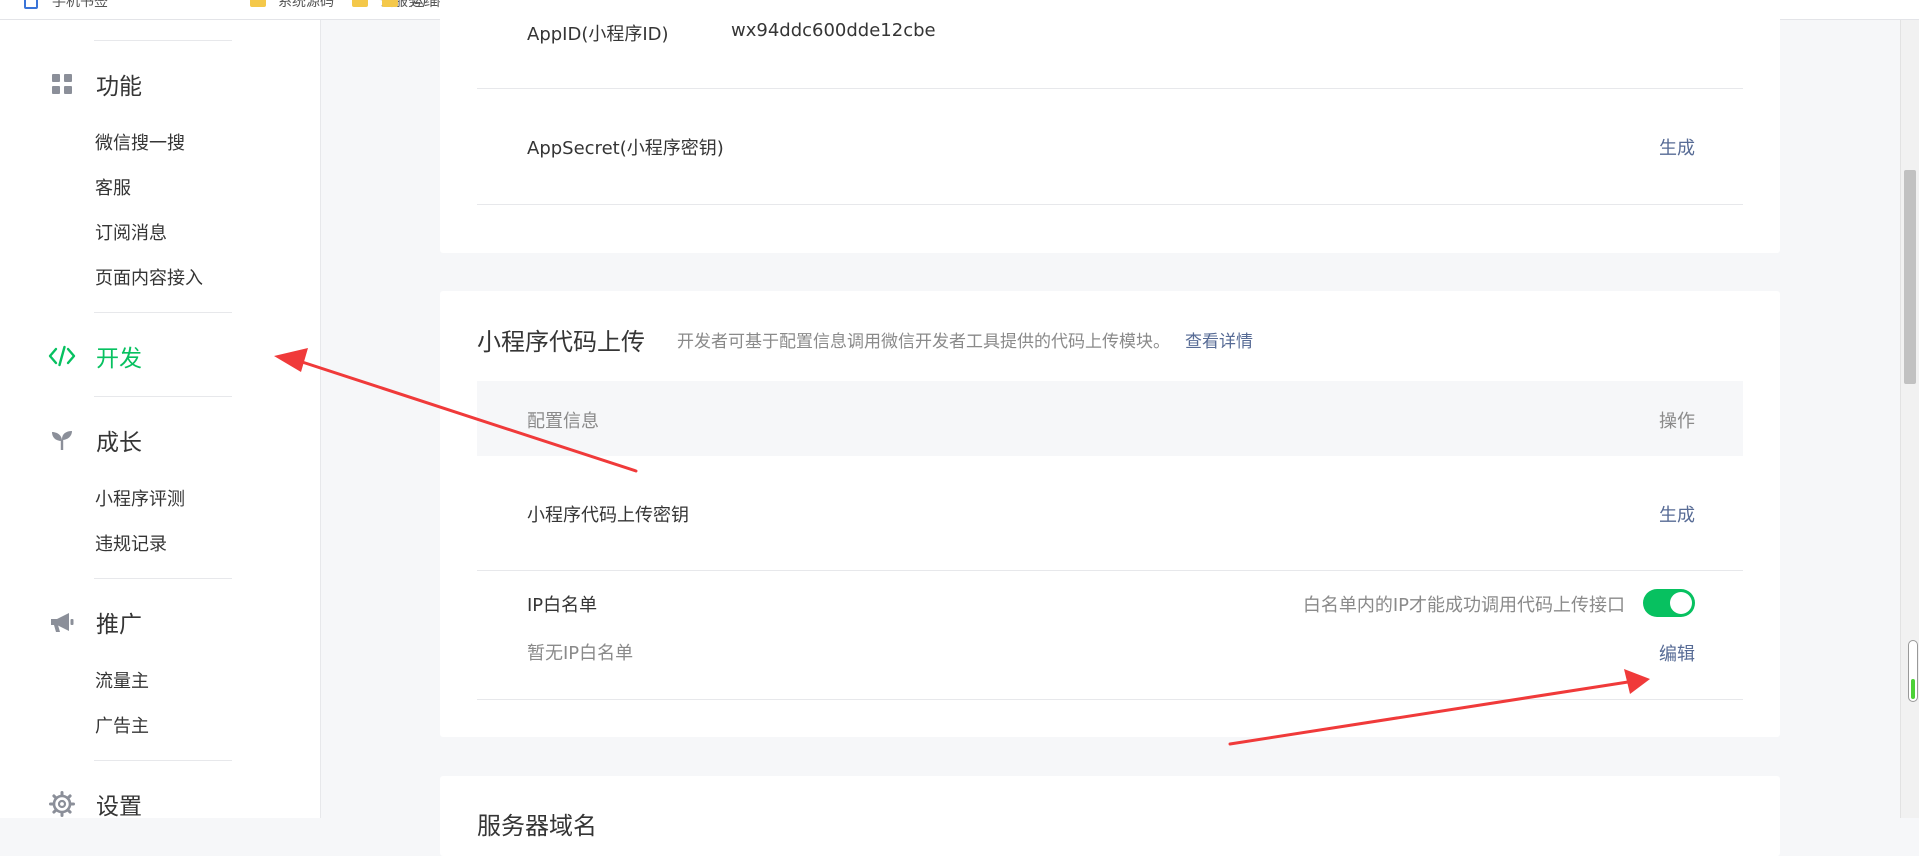 The image size is (1919, 856). I want to click on sidebar-section-kaifa: 开发, so click(95, 356).